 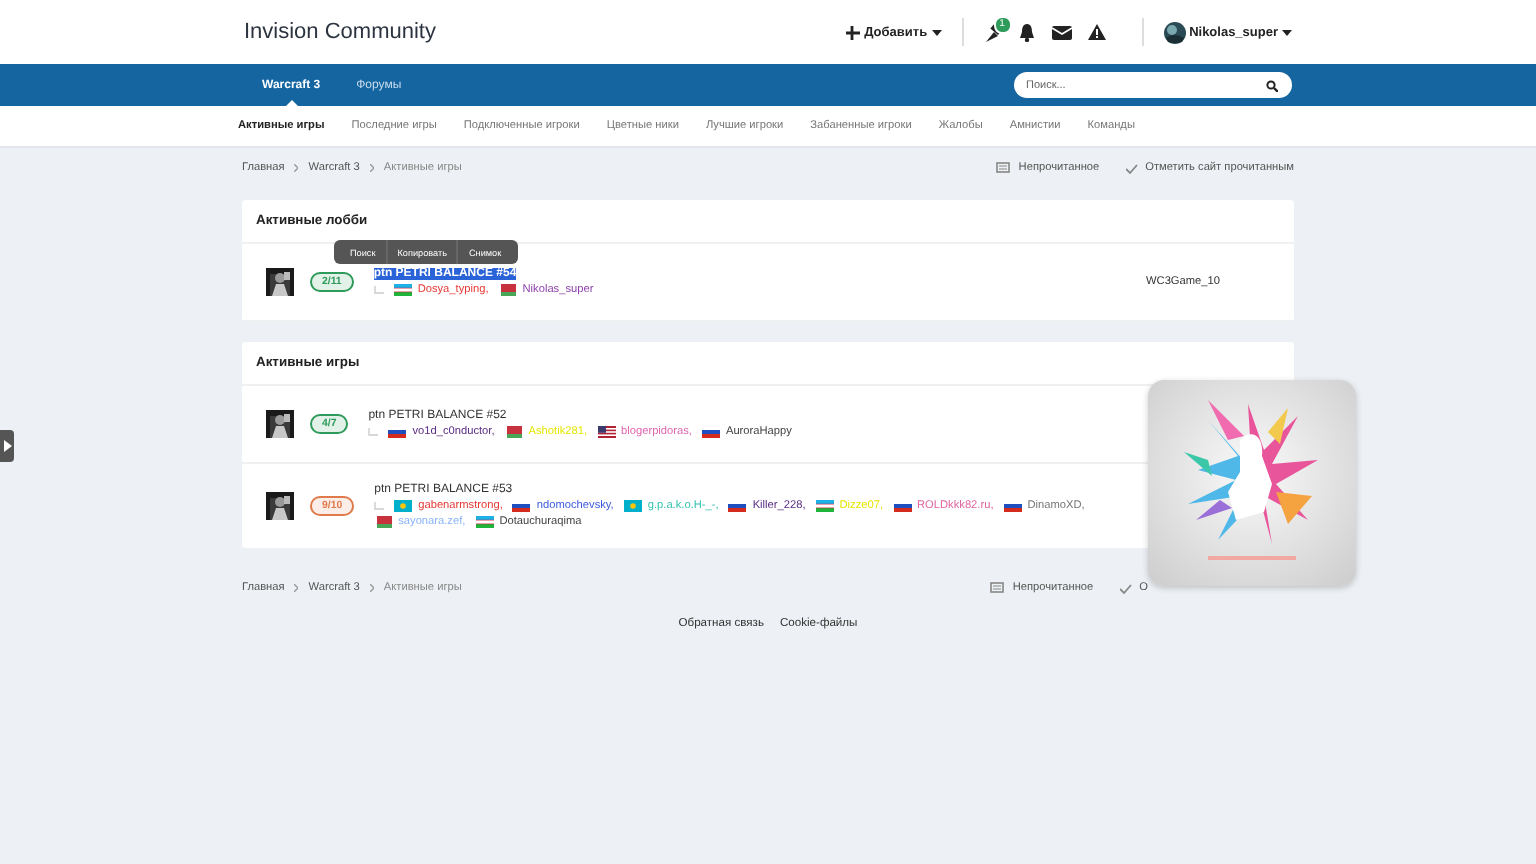 I want to click on avatar-icon, so click(x=1174, y=32).